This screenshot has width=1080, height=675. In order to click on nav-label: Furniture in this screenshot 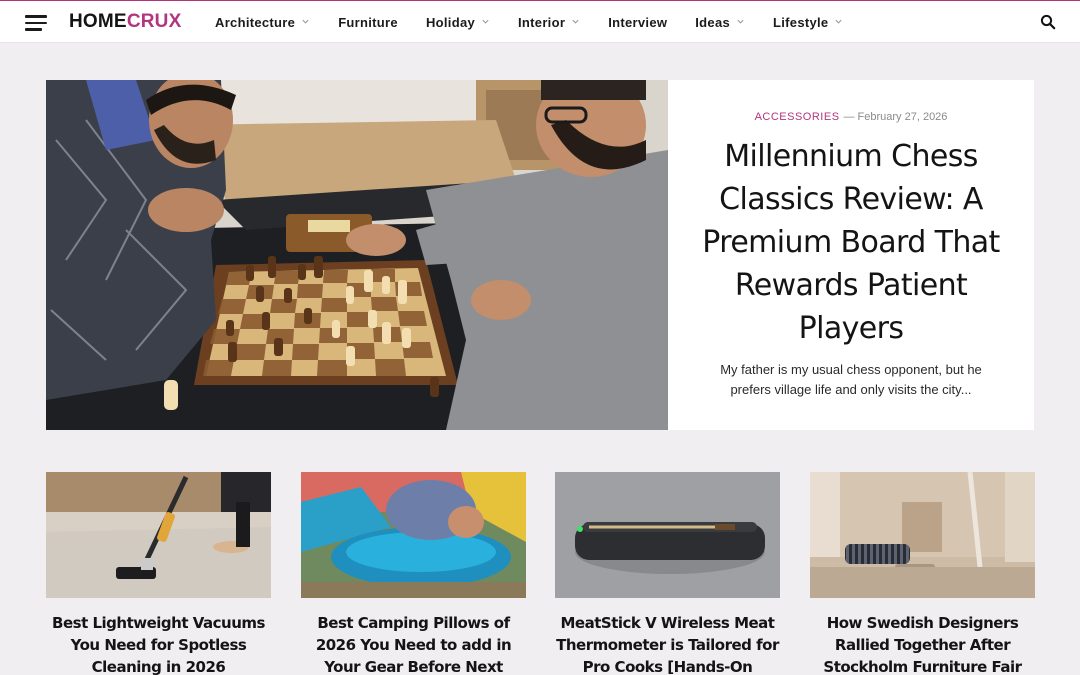, I will do `click(368, 22)`.